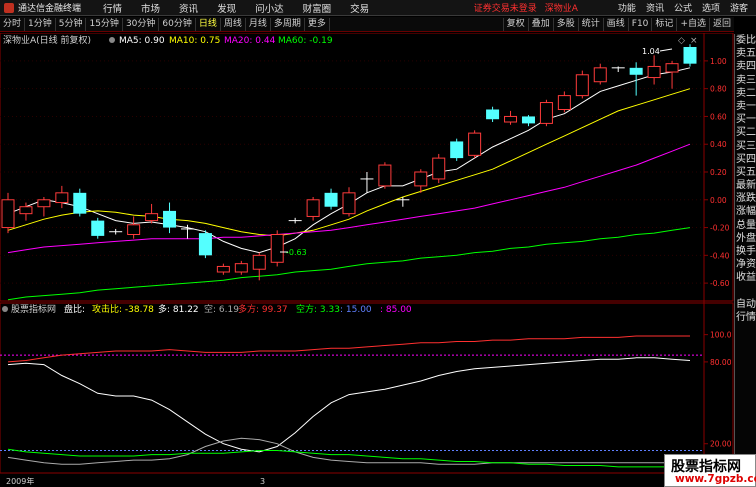 The width and height of the screenshot is (756, 487). I want to click on side-tab: 买五, so click(745, 172).